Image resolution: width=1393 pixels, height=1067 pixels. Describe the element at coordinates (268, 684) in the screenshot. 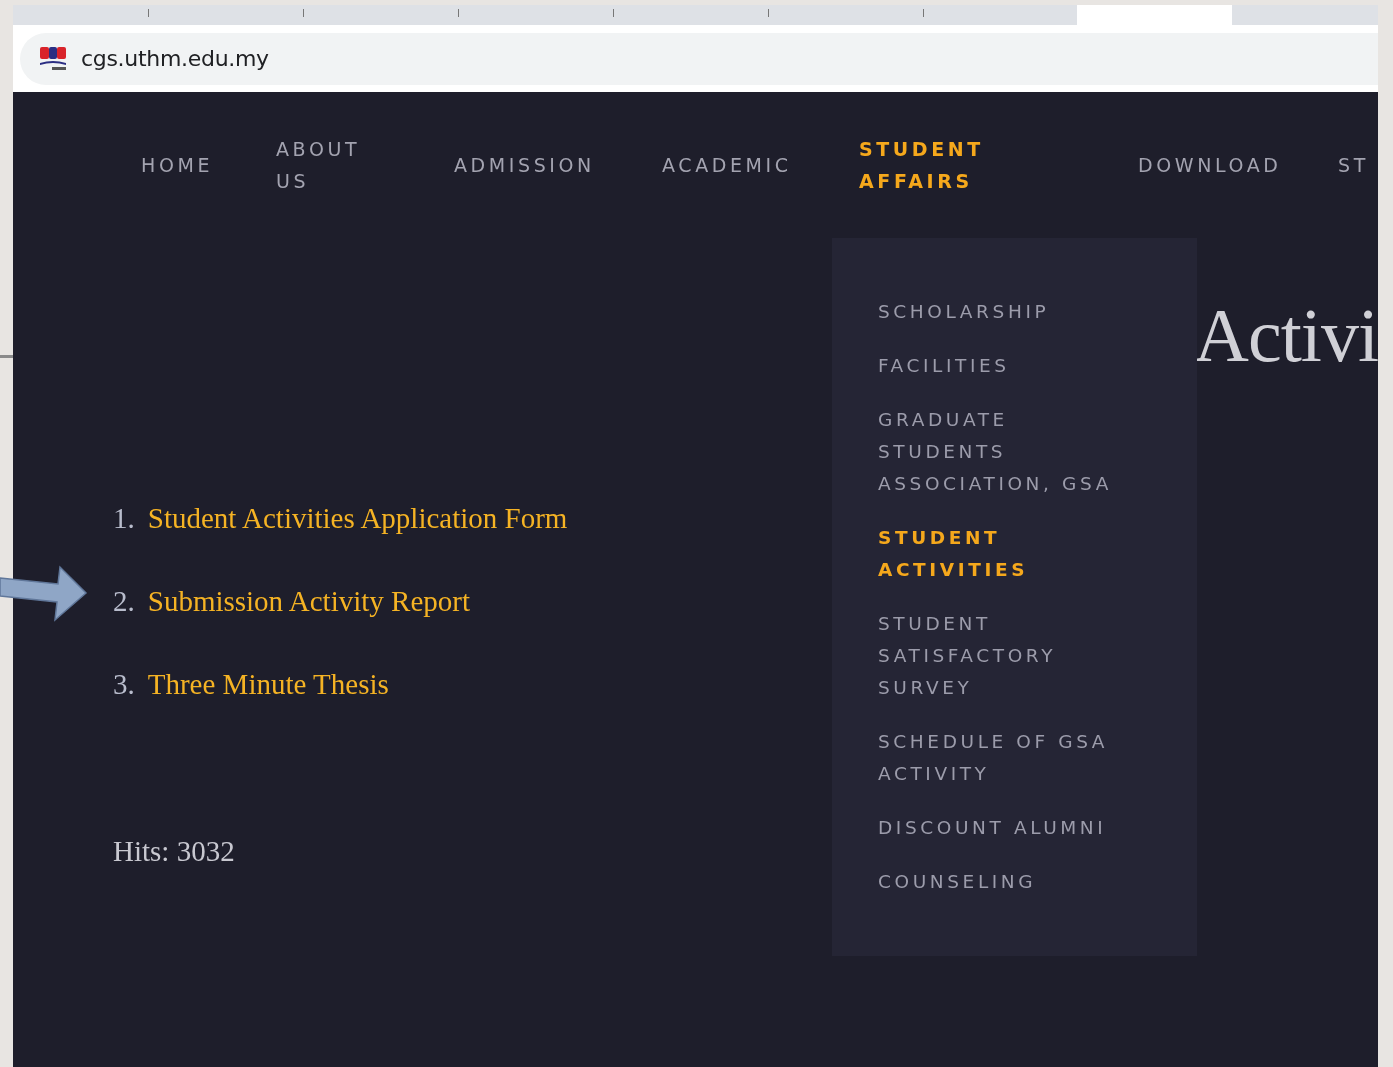

I see `document-link: Three Minute Thesis` at that location.